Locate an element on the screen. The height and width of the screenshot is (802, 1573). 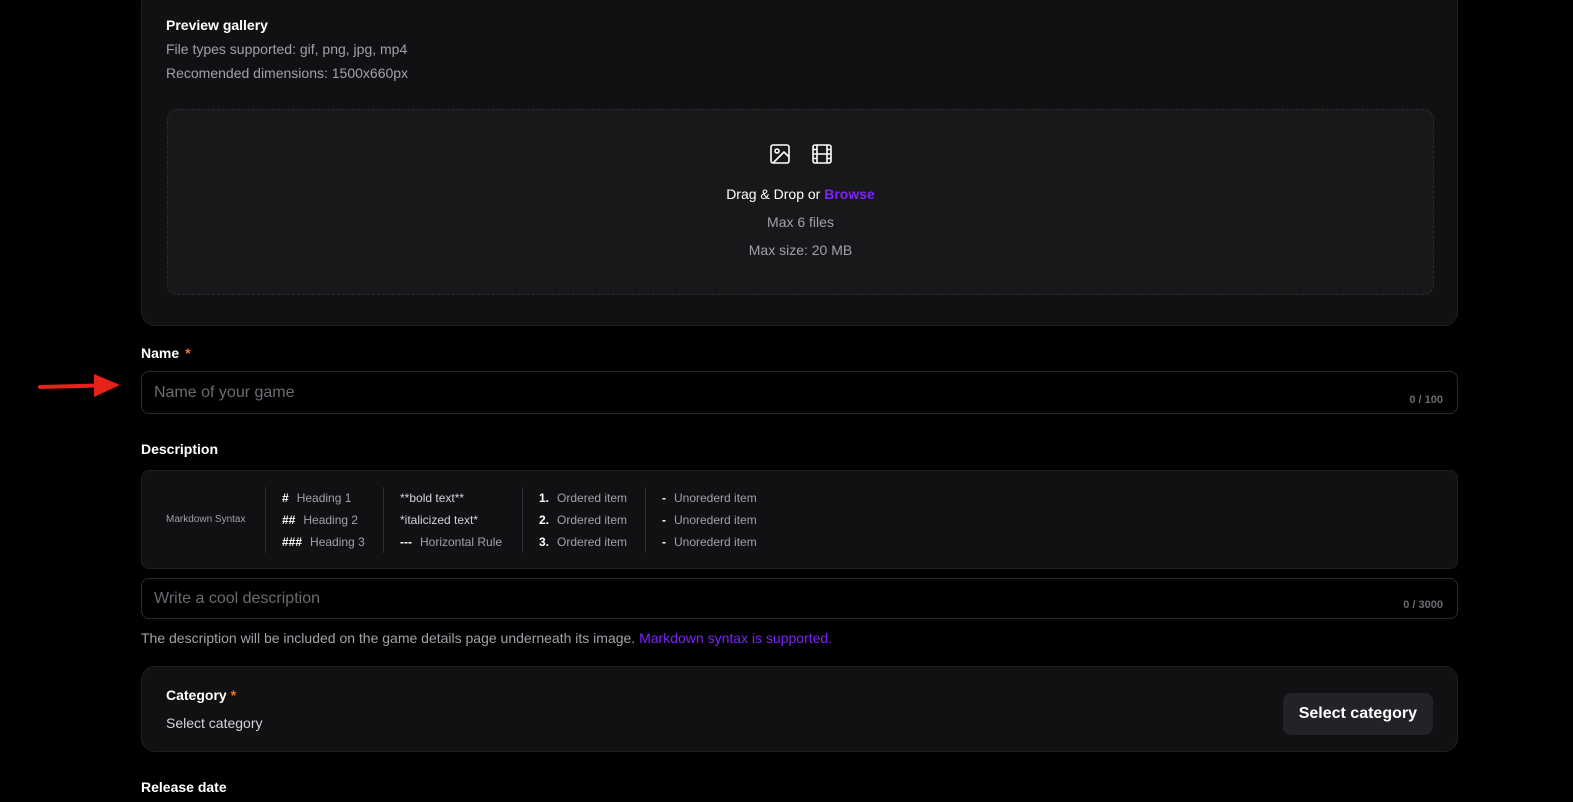
markdown-supported-link: Markdown syntax is supported. is located at coordinates (735, 638).